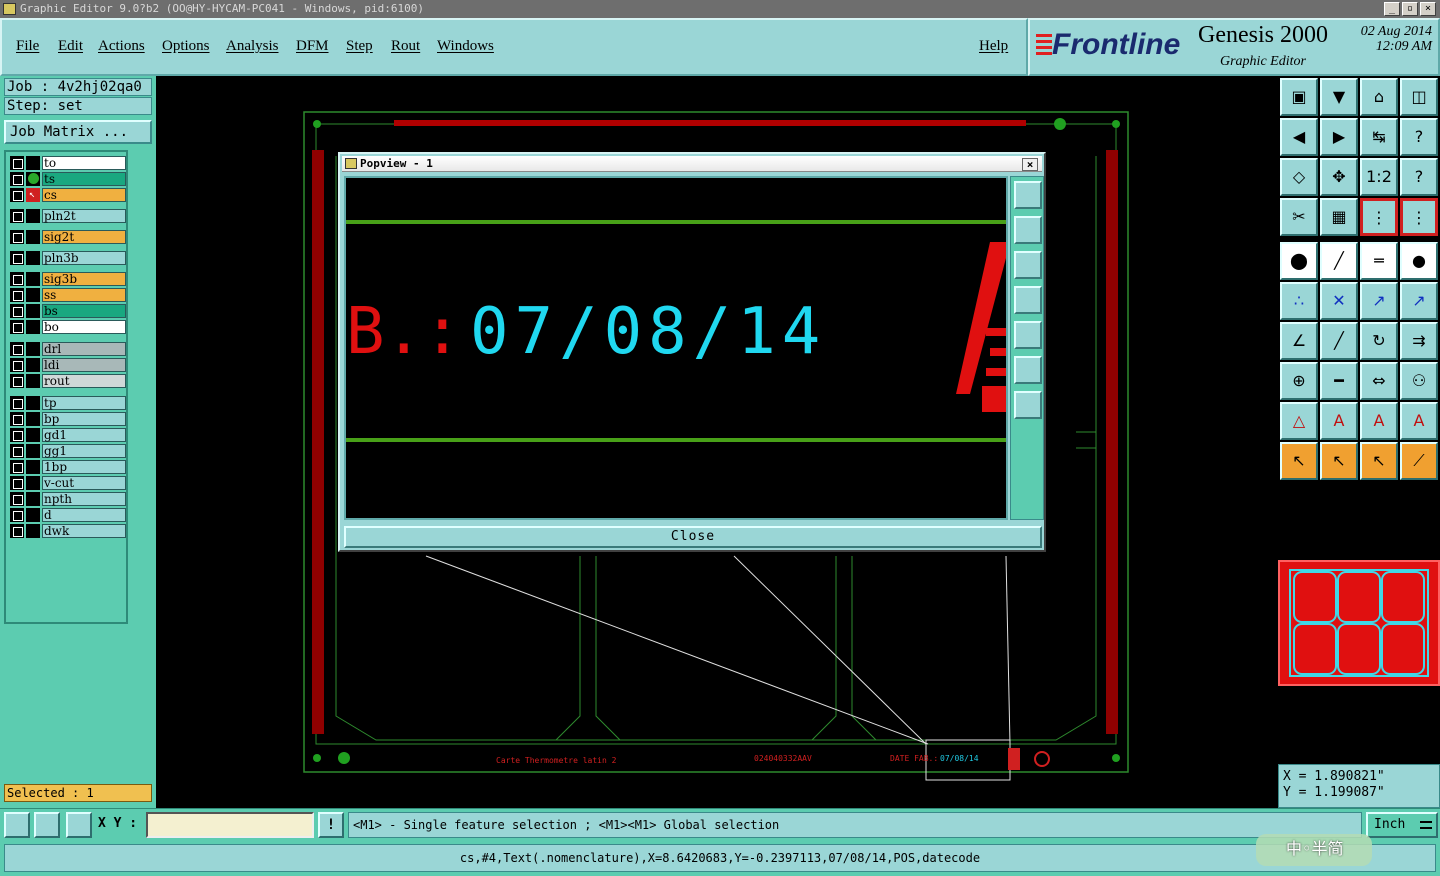 The height and width of the screenshot is (876, 1440). What do you see at coordinates (1419, 461) in the screenshot?
I see `select-net-icon: ⟋` at bounding box center [1419, 461].